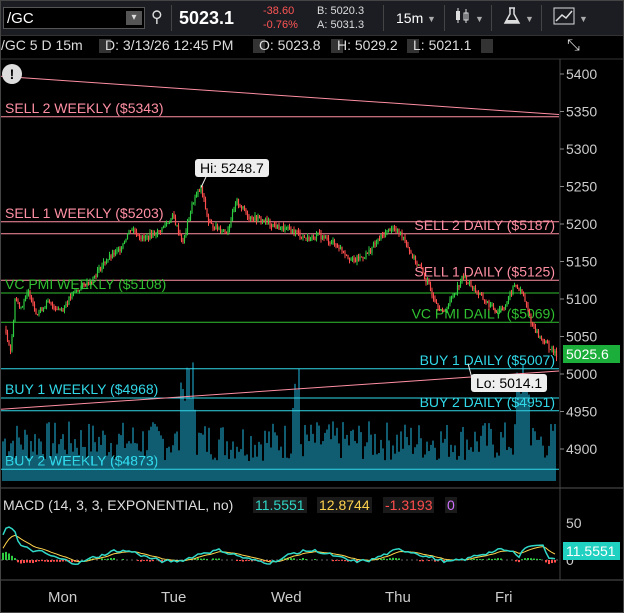 This screenshot has width=624, height=613. I want to click on macd-flag: 0, so click(451, 505).